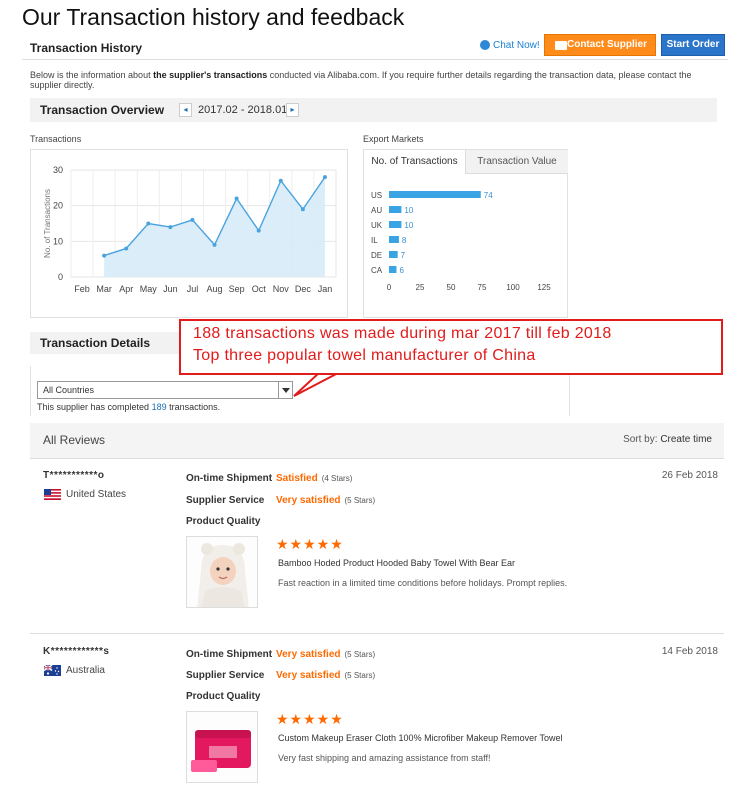 The image size is (750, 808). I want to click on au-flag-icon, so click(52, 670).